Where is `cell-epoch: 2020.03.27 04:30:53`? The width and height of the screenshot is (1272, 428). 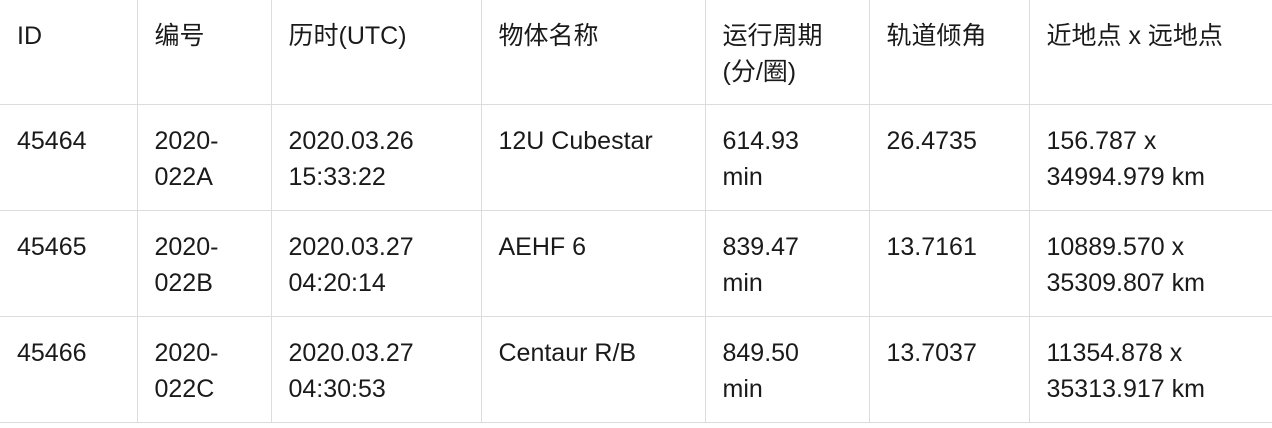
cell-epoch: 2020.03.27 04:30:53 is located at coordinates (376, 369).